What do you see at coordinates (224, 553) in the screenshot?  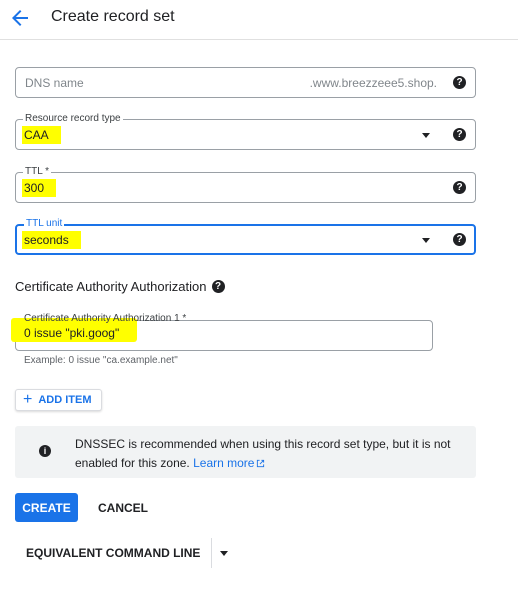 I see `chevron-down-icon` at bounding box center [224, 553].